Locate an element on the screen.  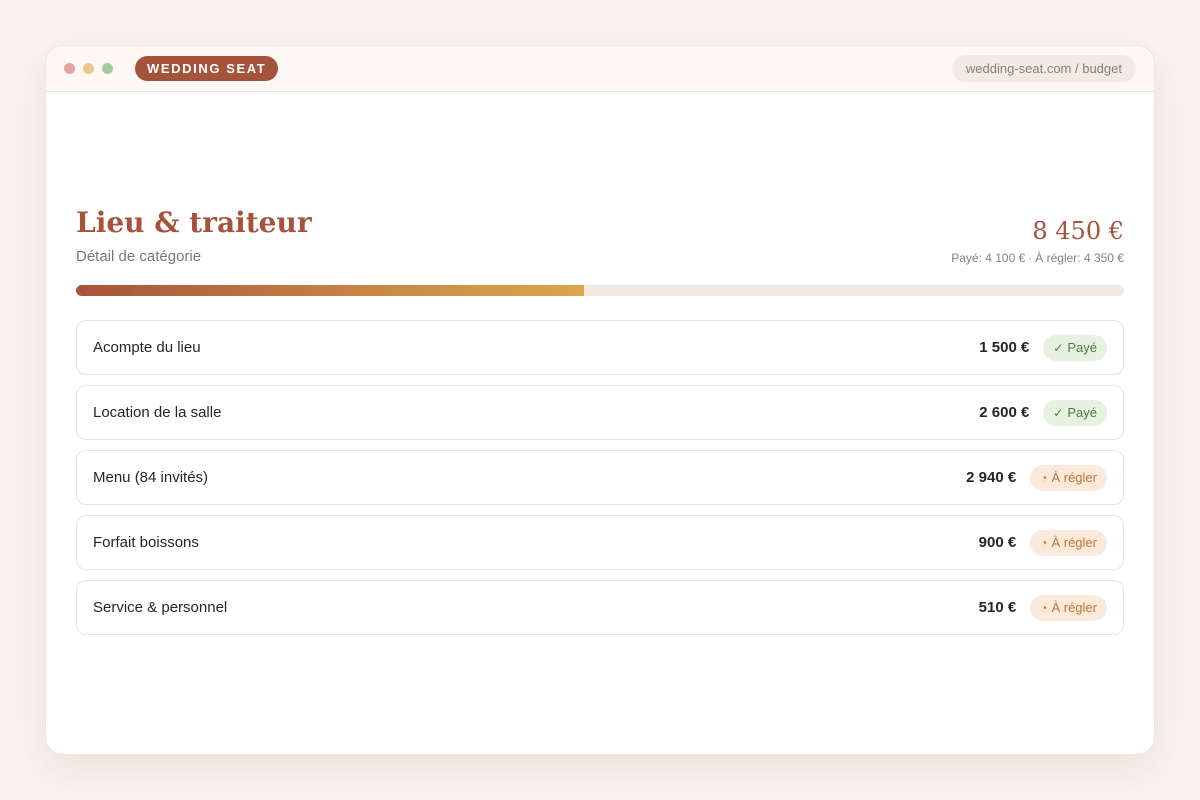
payment-summary: Payé: 4 100 € · À régler: 4 350 € is located at coordinates (1037, 258).